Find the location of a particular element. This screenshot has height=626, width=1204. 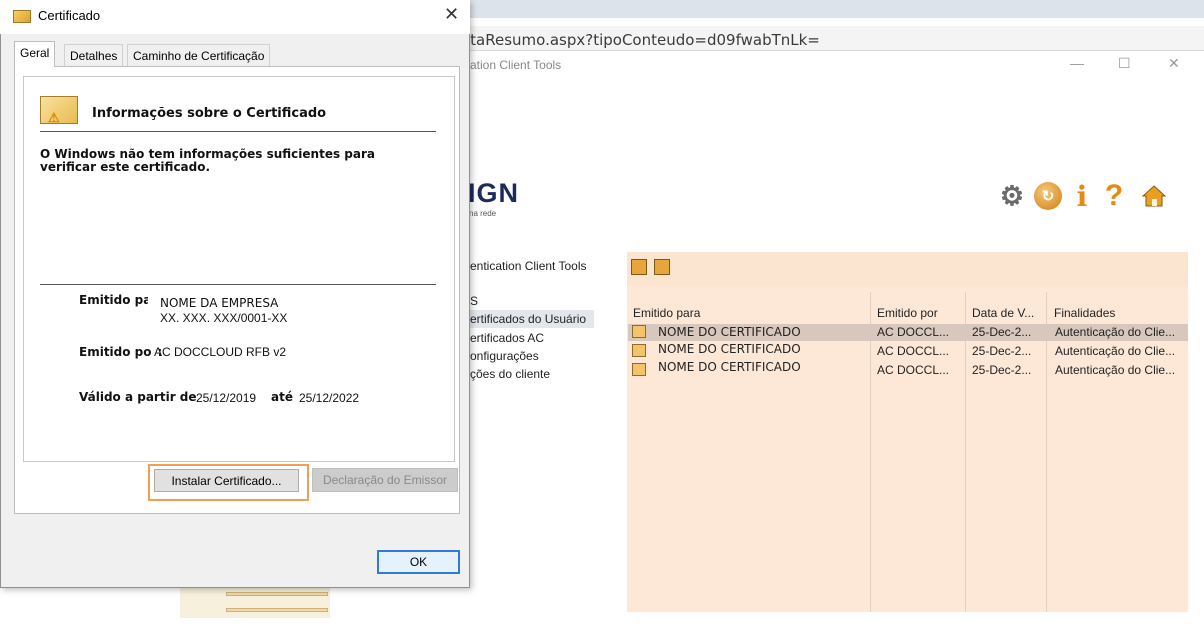

info-icon: i is located at coordinates (1082, 196).